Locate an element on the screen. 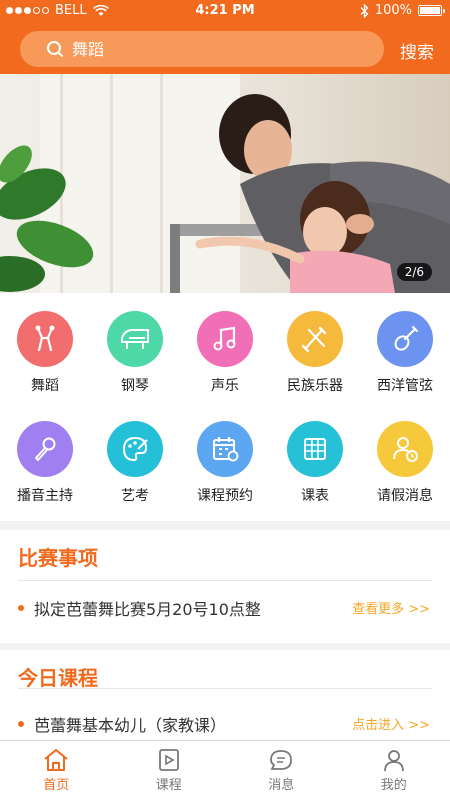 The width and height of the screenshot is (450, 800). bluetooth-icon is located at coordinates (364, 10).